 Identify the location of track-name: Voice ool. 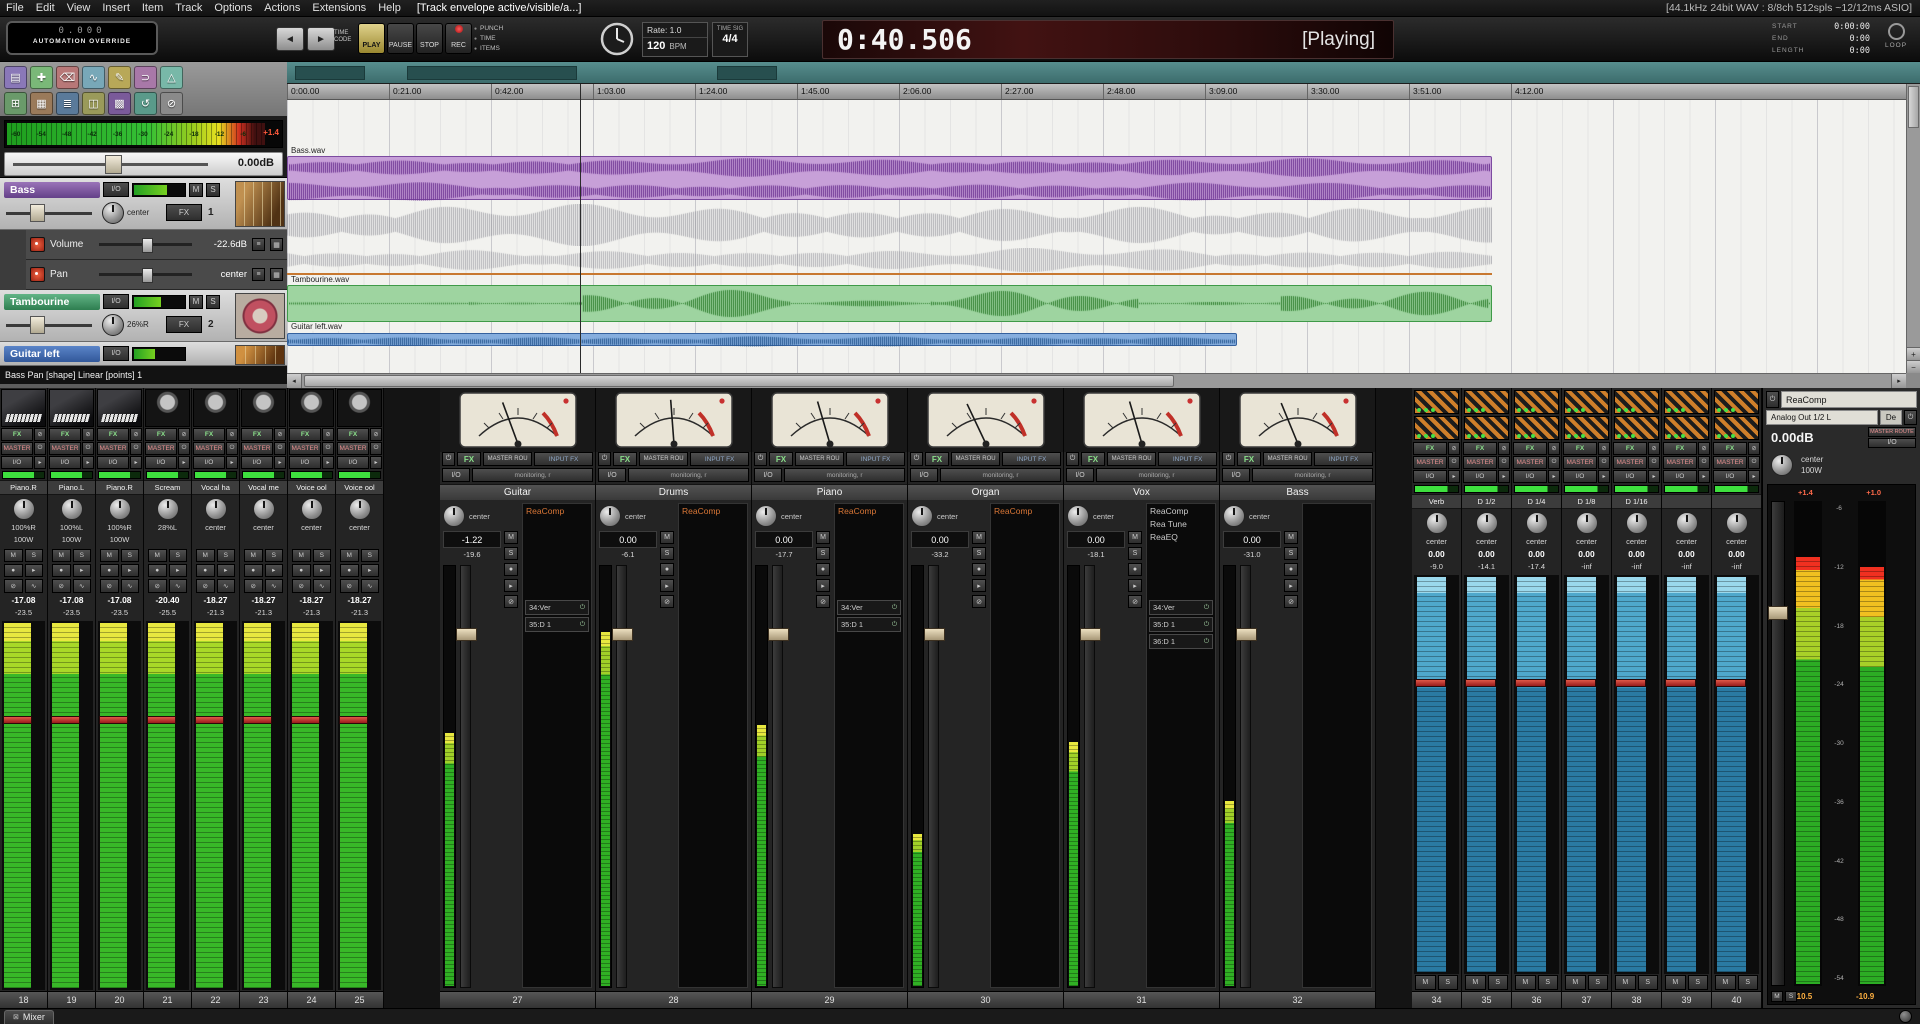
(359, 487).